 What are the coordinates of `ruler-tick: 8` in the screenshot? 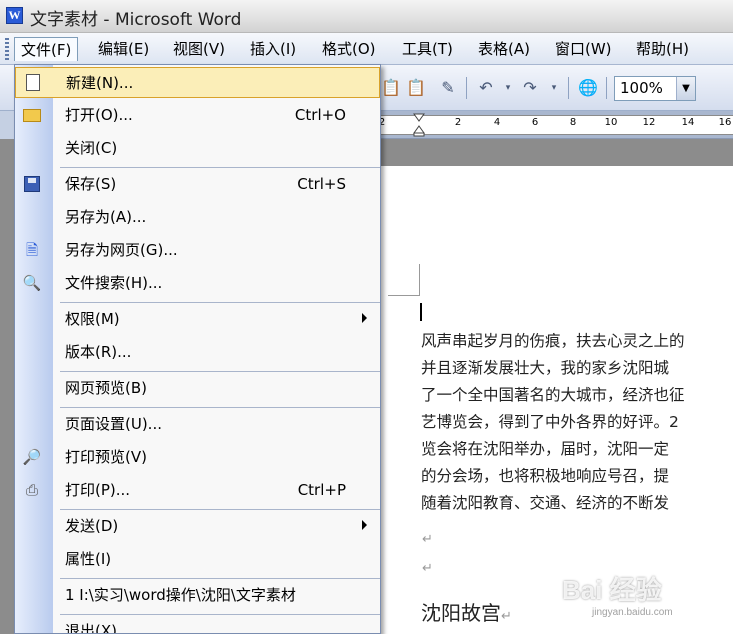 It's located at (573, 122).